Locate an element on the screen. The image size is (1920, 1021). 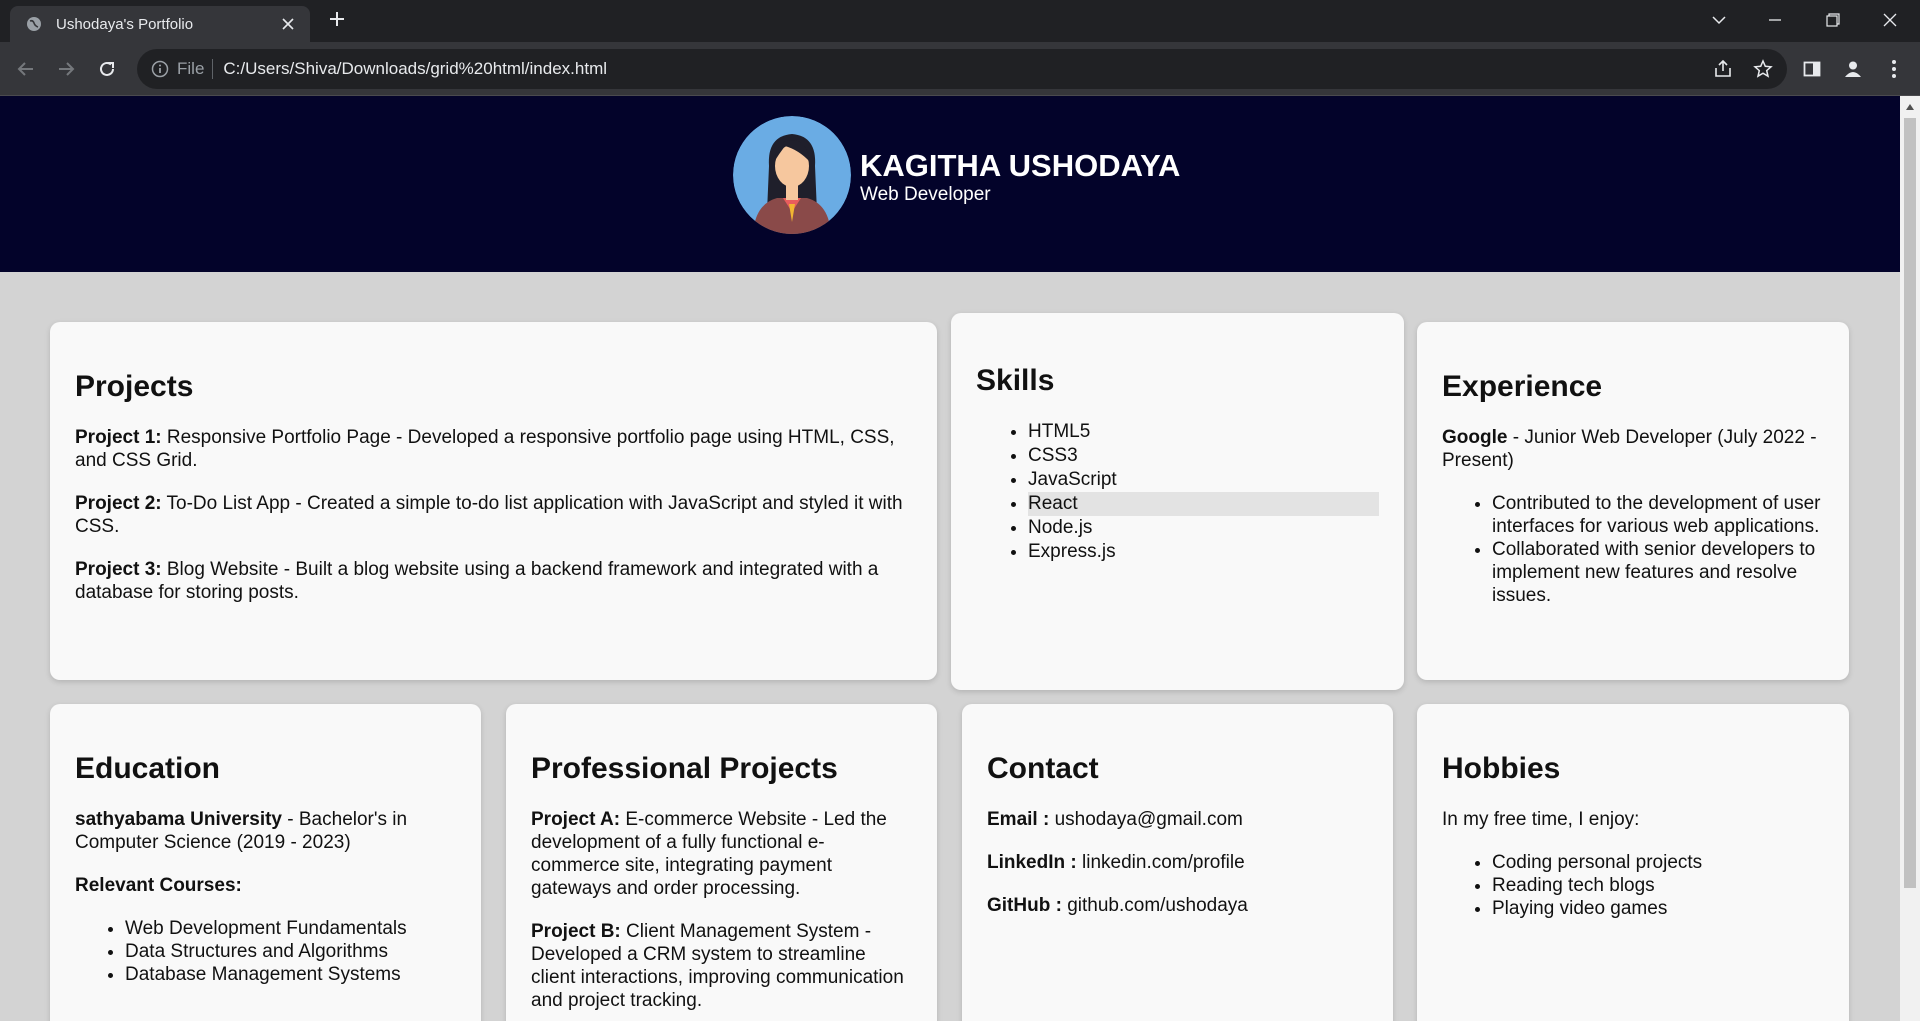
forward-arrow-icon is located at coordinates (66, 69).